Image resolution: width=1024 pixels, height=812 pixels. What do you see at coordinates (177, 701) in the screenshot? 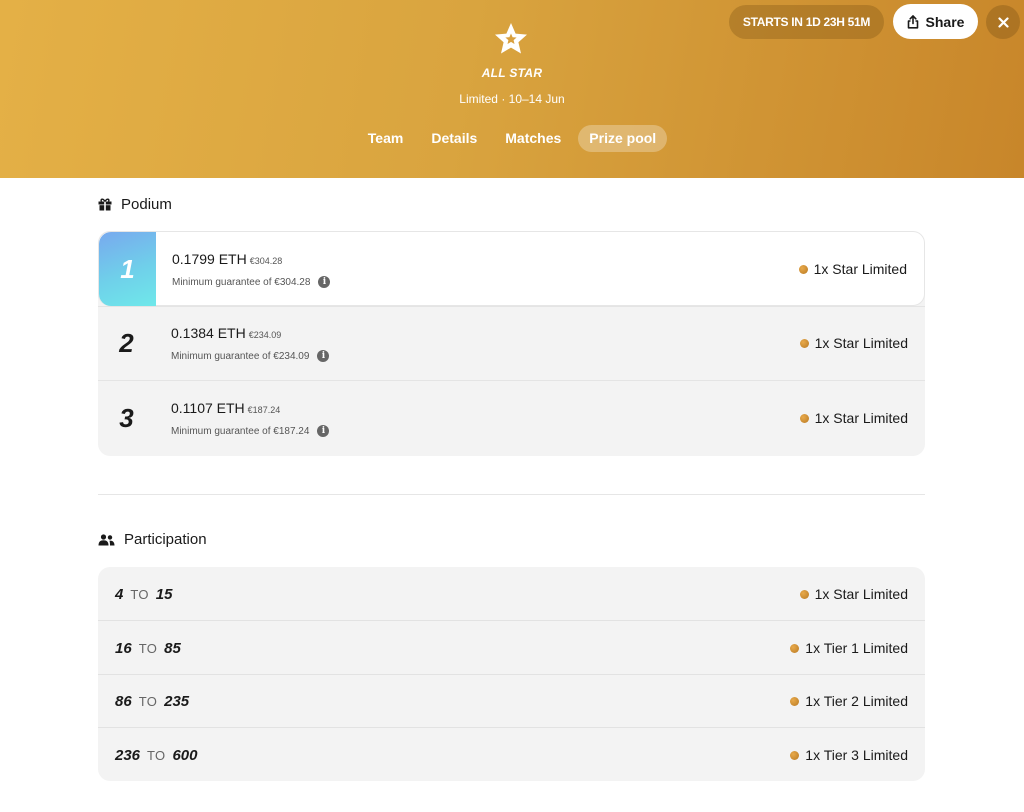
I see `range-to: 235` at bounding box center [177, 701].